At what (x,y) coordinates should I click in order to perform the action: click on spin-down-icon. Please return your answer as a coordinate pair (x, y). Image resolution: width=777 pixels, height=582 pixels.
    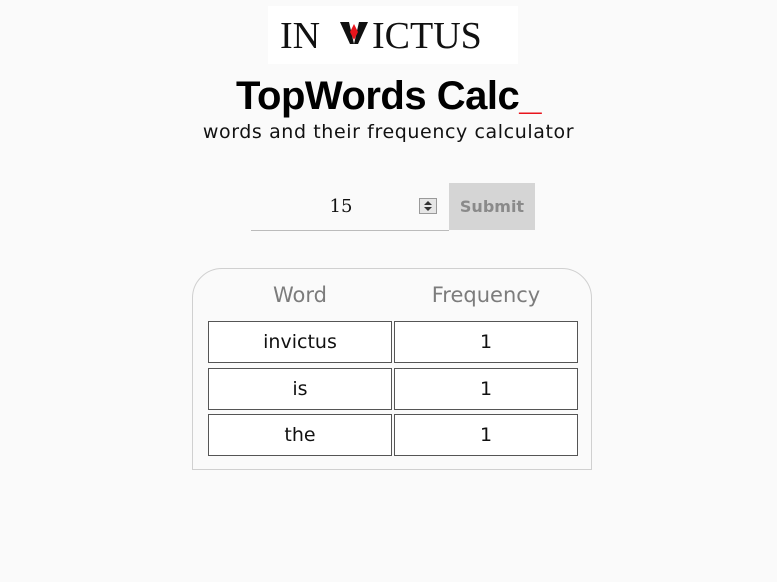
    Looking at the image, I should click on (428, 209).